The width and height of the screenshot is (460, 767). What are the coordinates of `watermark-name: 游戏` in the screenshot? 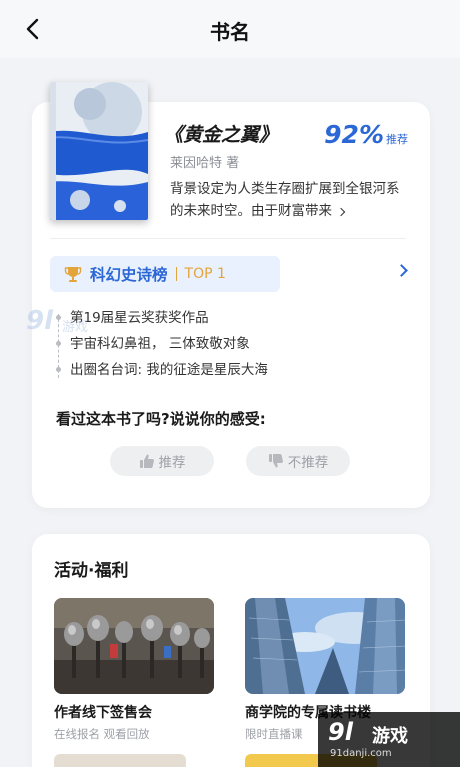 It's located at (390, 736).